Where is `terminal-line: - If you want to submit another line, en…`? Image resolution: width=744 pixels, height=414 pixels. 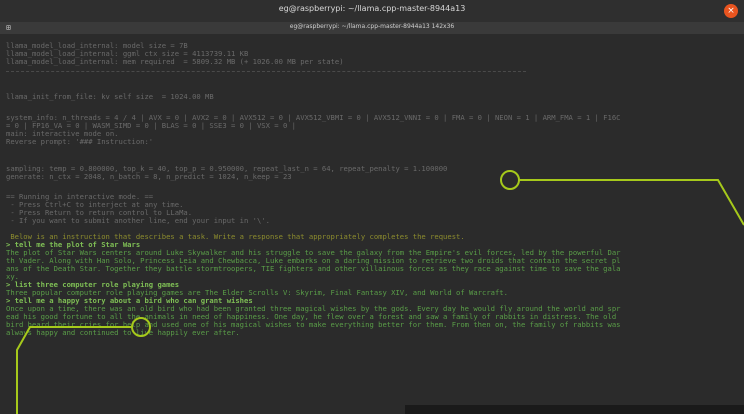
terminal-line: - If you want to submit another line, en… is located at coordinates (138, 220).